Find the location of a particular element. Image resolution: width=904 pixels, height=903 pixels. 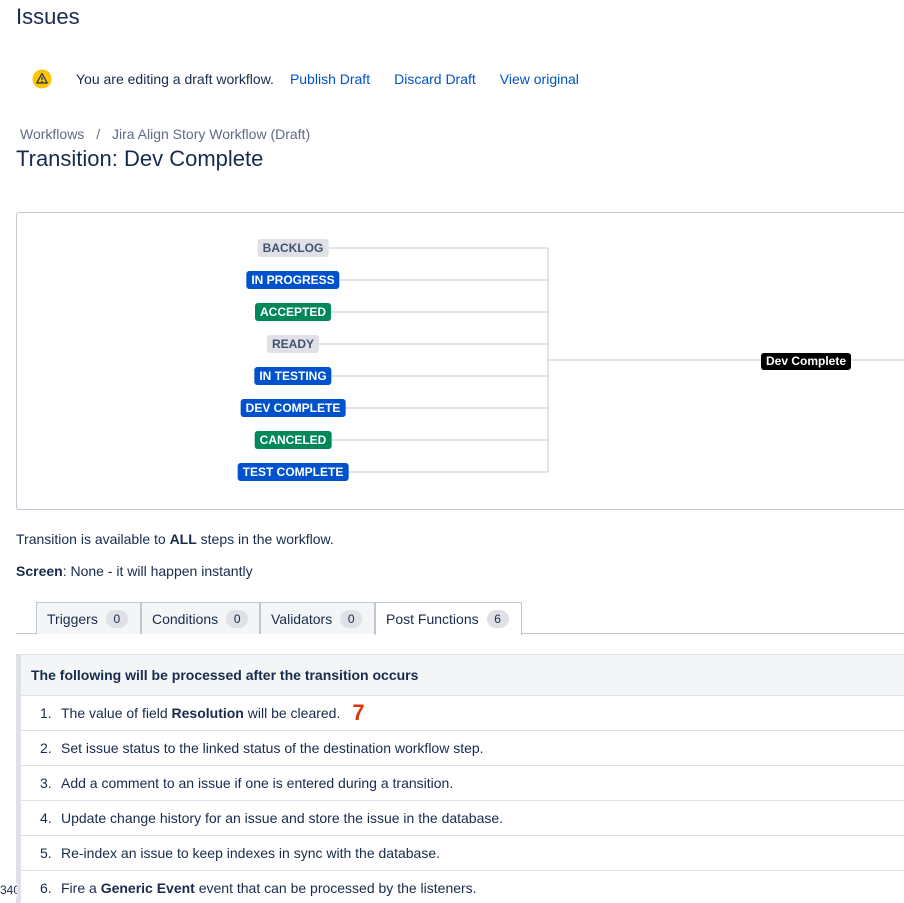

status-lozenge: ACCEPTED is located at coordinates (293, 312).